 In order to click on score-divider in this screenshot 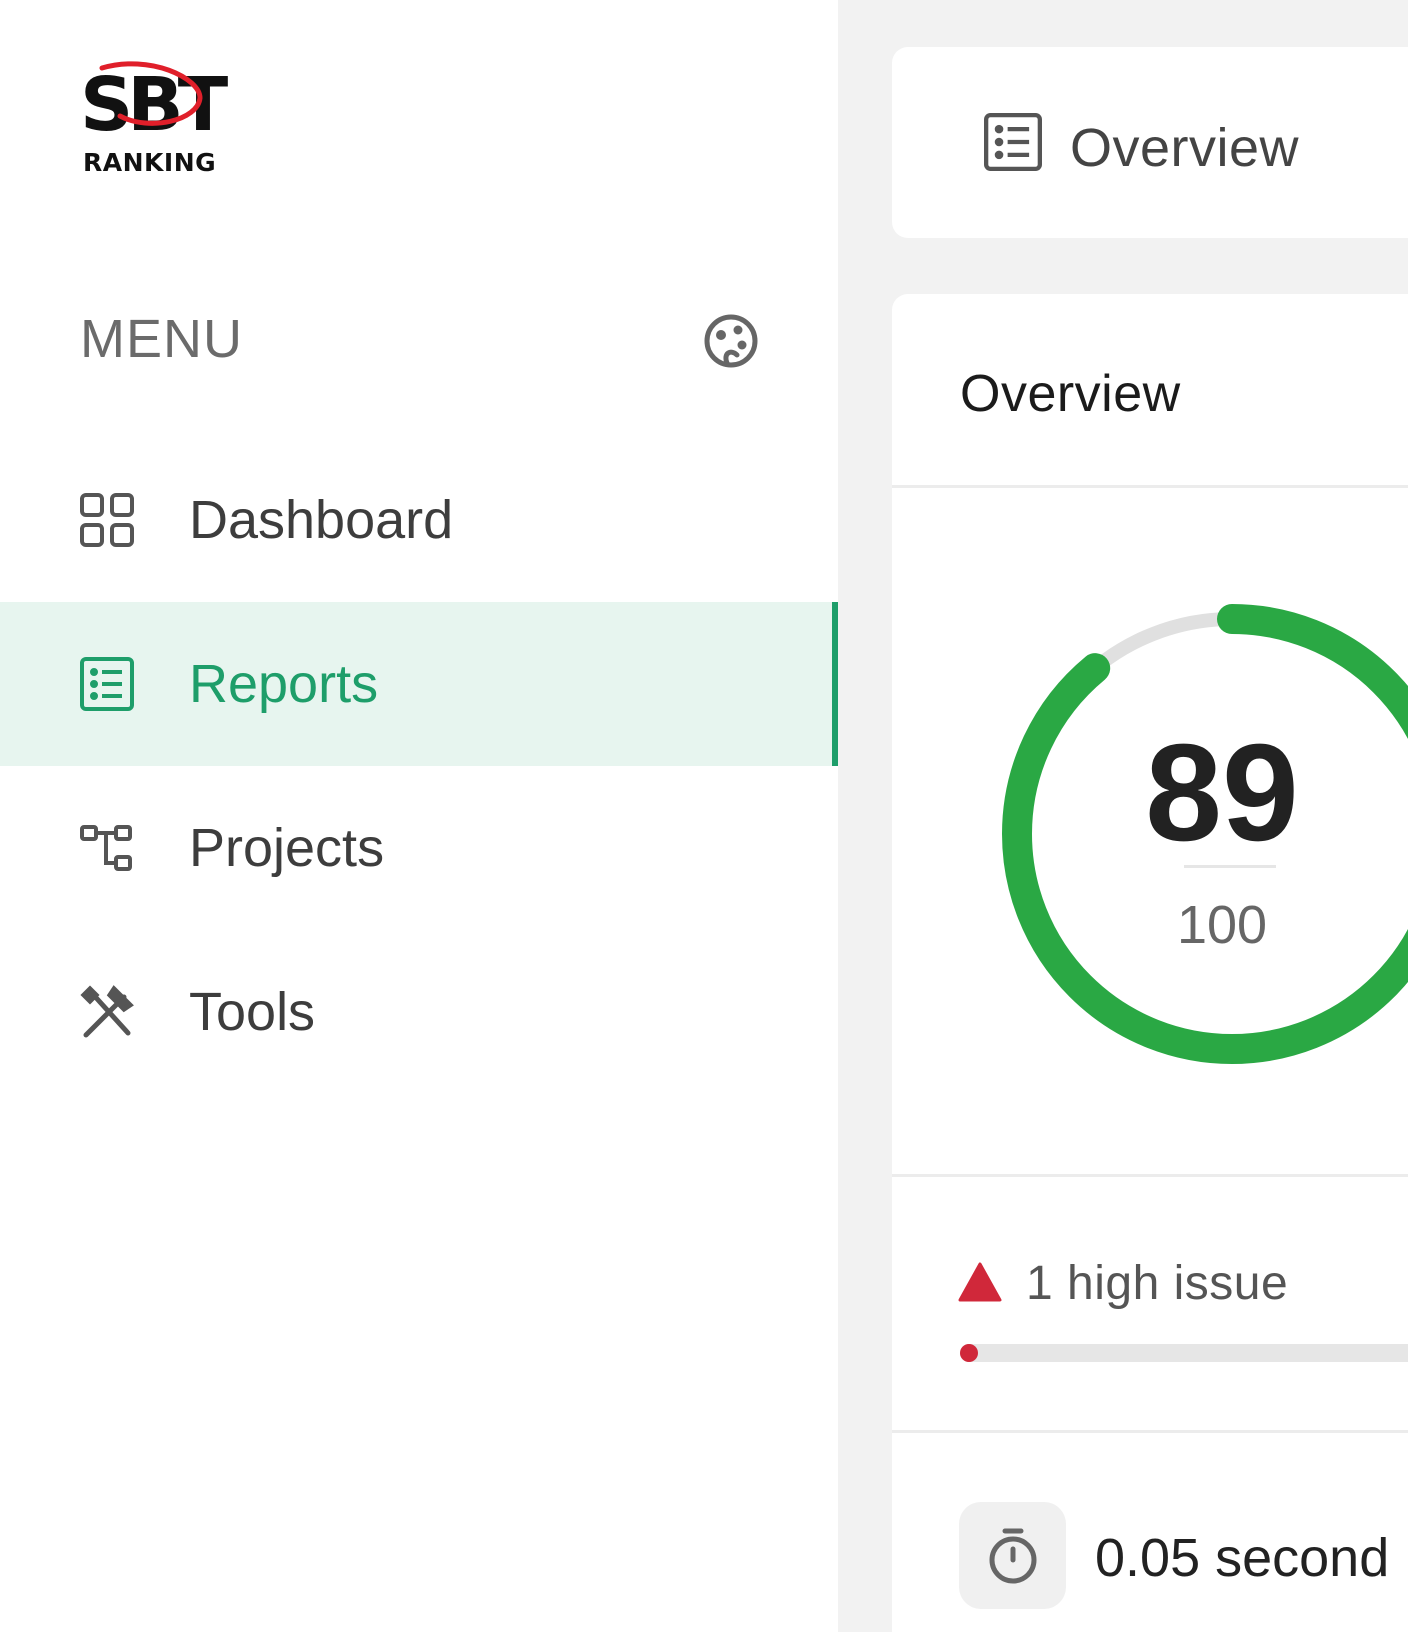, I will do `click(1230, 866)`.